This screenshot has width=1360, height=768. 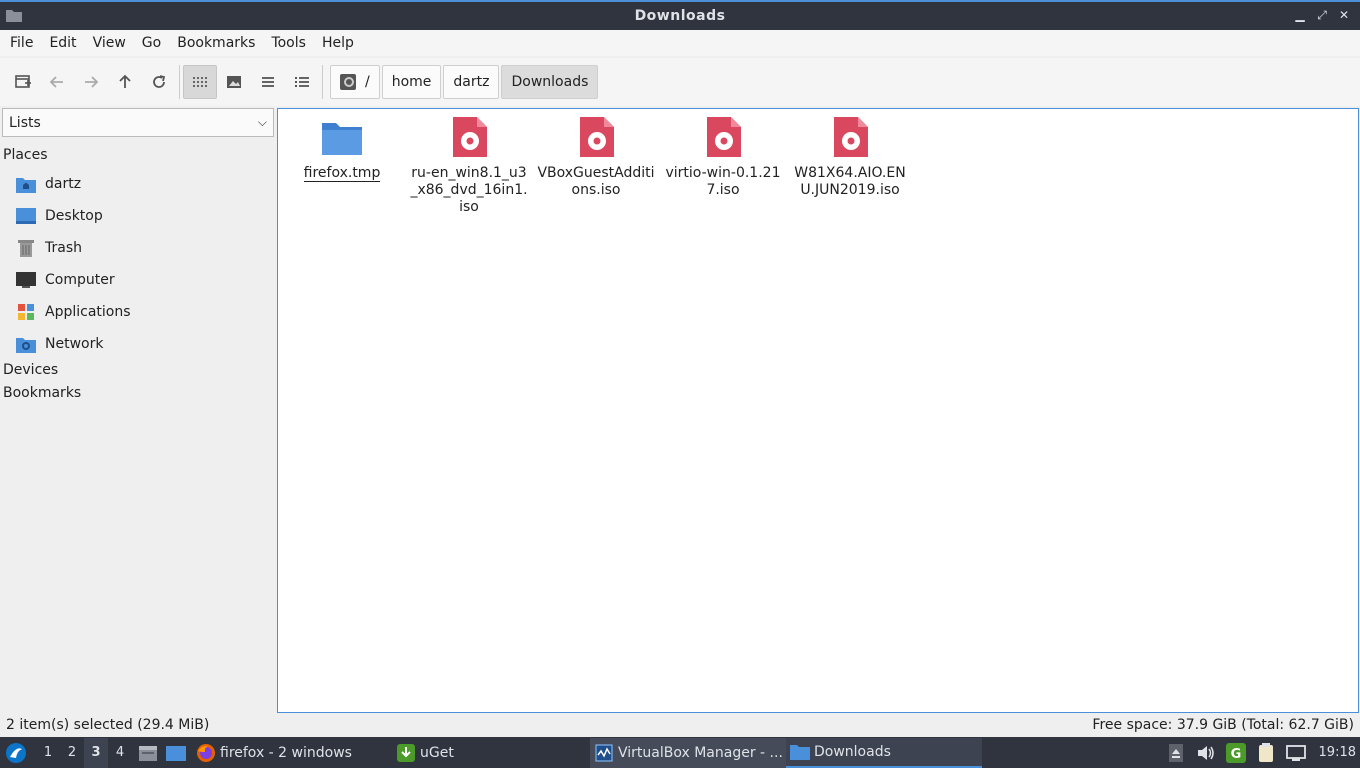 I want to click on grid-view-icon, so click(x=200, y=82).